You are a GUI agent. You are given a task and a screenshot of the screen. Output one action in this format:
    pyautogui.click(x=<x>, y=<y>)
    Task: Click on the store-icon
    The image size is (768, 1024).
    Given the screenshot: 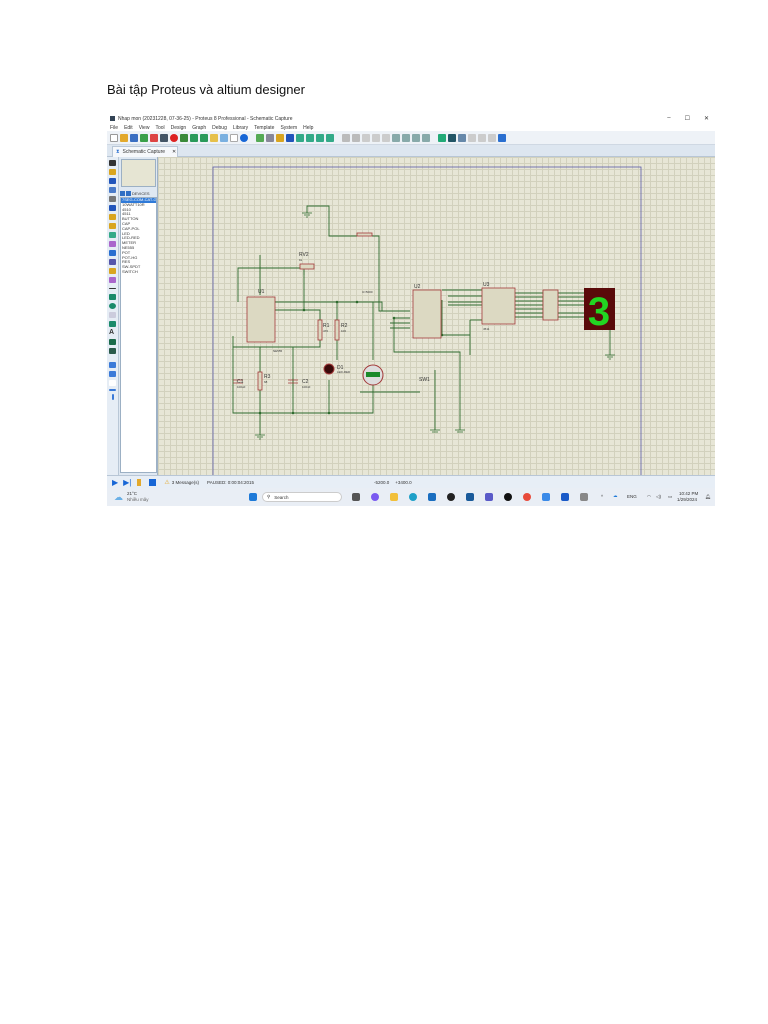 What is the action you would take?
    pyautogui.click(x=432, y=497)
    